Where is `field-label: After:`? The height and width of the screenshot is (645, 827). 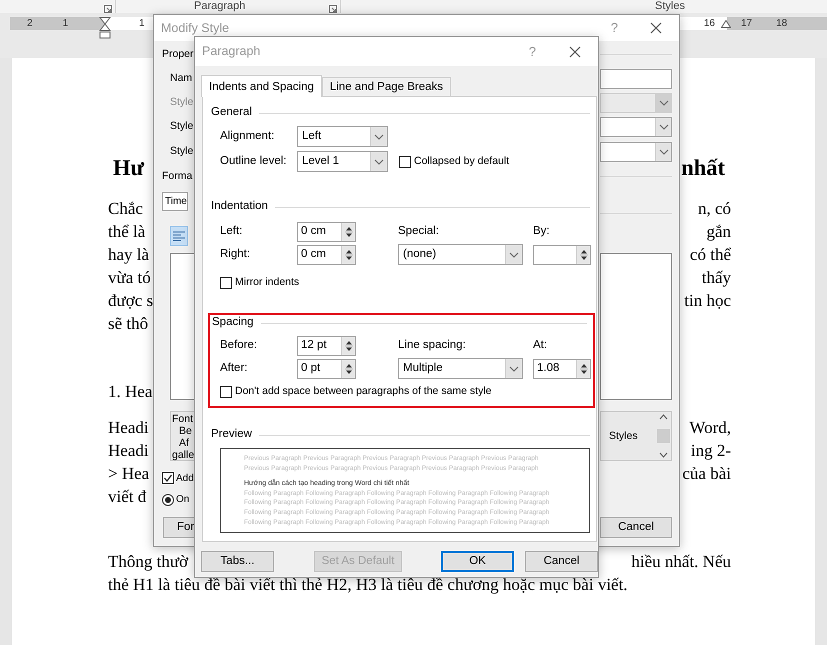 field-label: After: is located at coordinates (234, 368).